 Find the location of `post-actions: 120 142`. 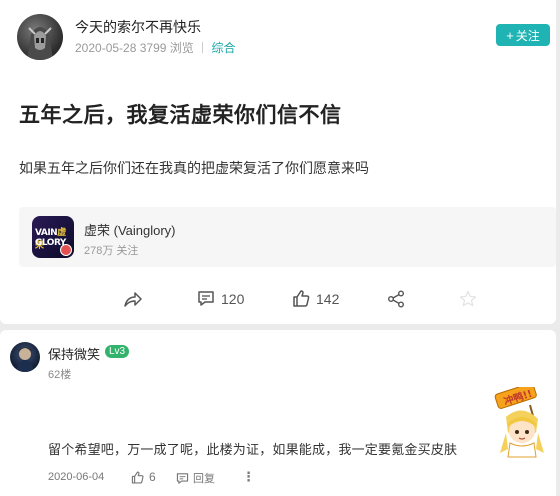

post-actions: 120 142 is located at coordinates (278, 302).